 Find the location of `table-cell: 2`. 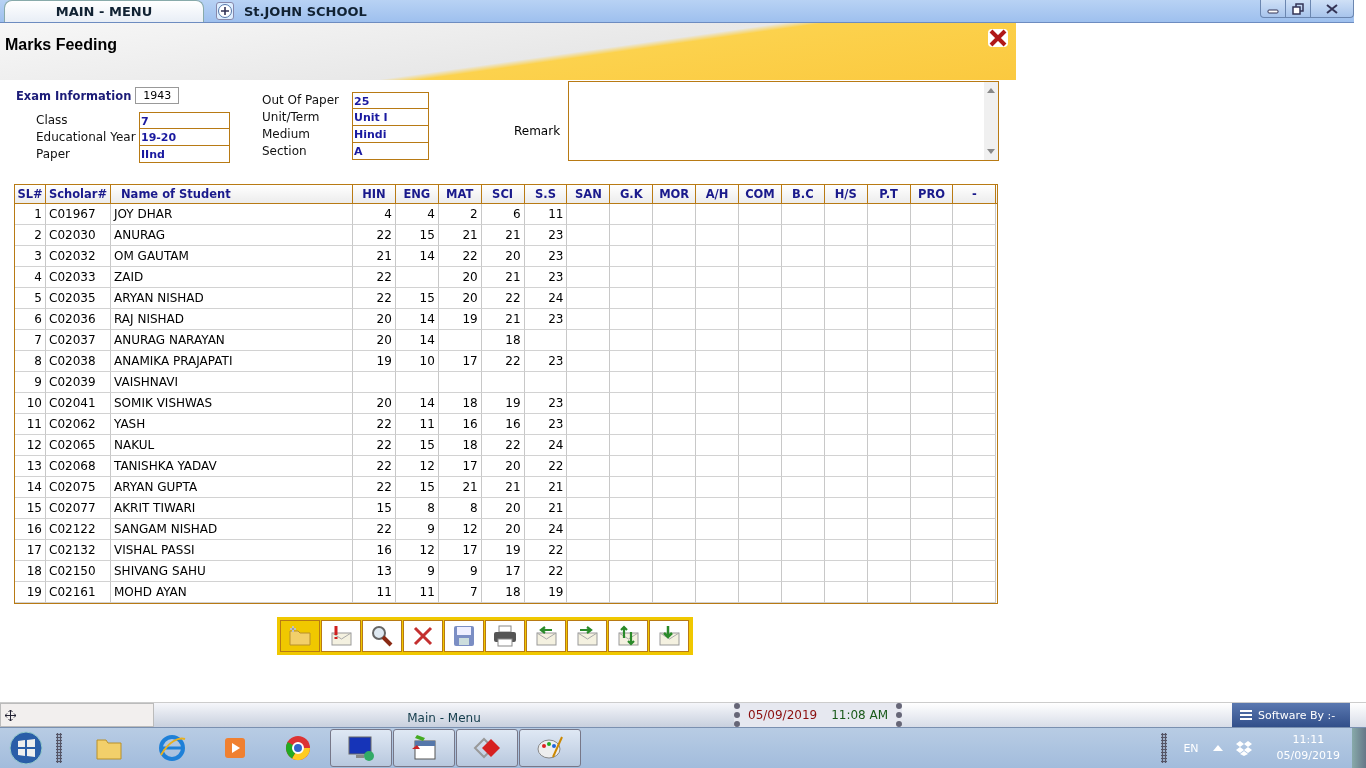

table-cell: 2 is located at coordinates (460, 214).